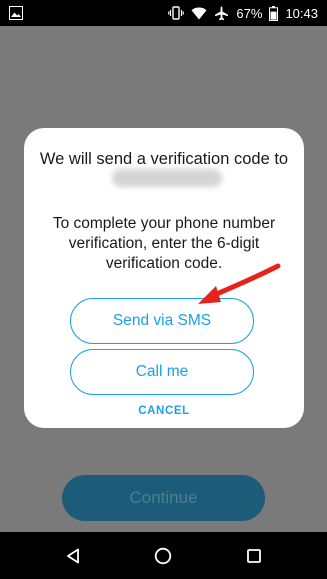  Describe the element at coordinates (249, 13) in the screenshot. I see `battery-percent: 67%` at that location.